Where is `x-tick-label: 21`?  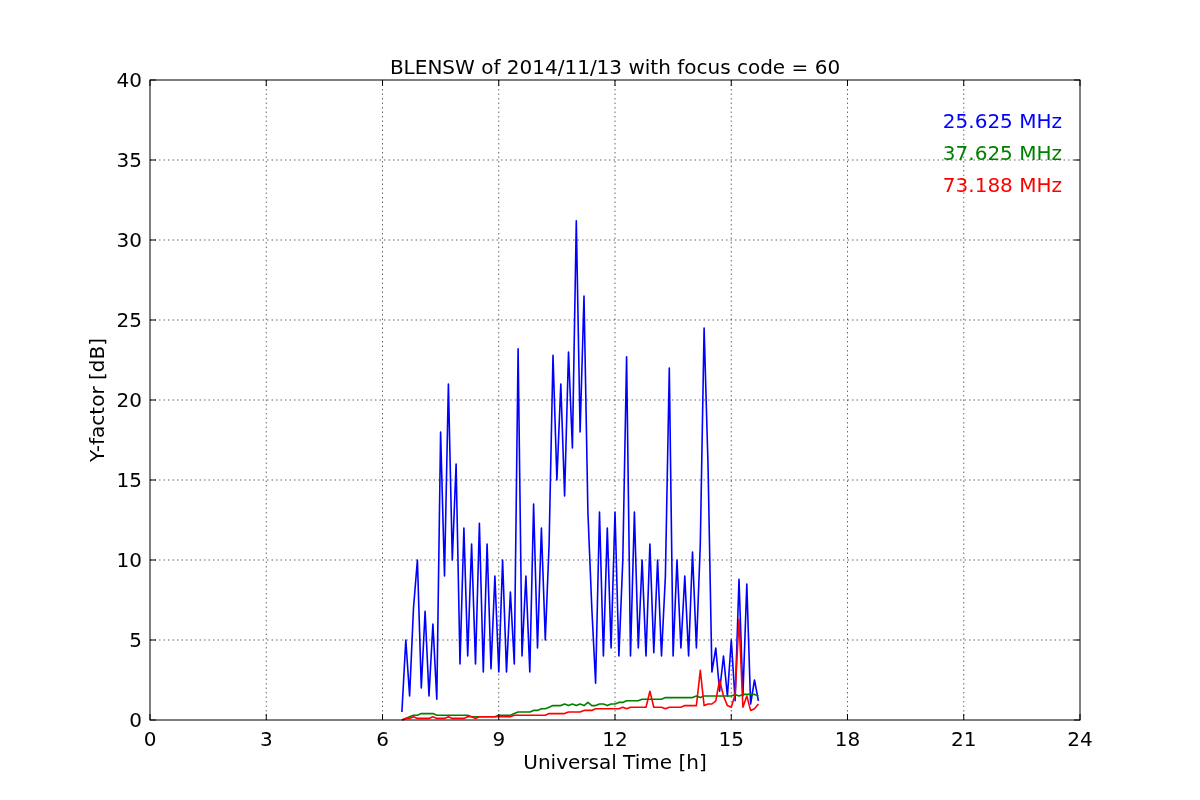
x-tick-label: 21 is located at coordinates (964, 739).